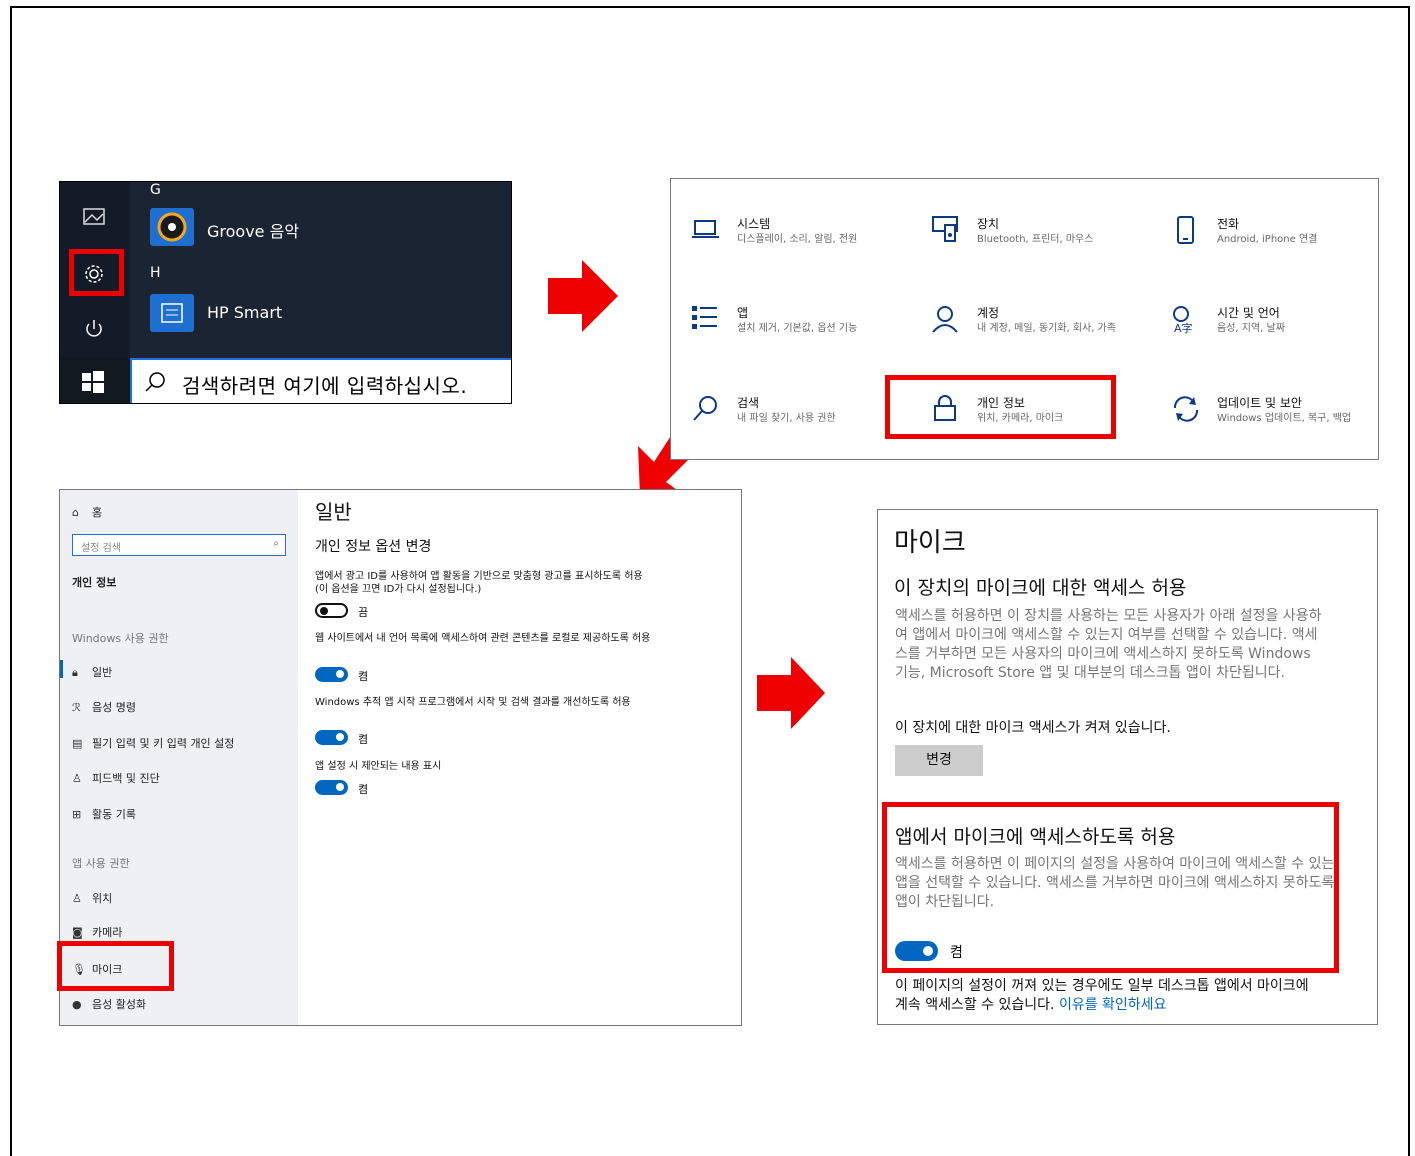  Describe the element at coordinates (61, 669) in the screenshot. I see `selection-marker` at that location.